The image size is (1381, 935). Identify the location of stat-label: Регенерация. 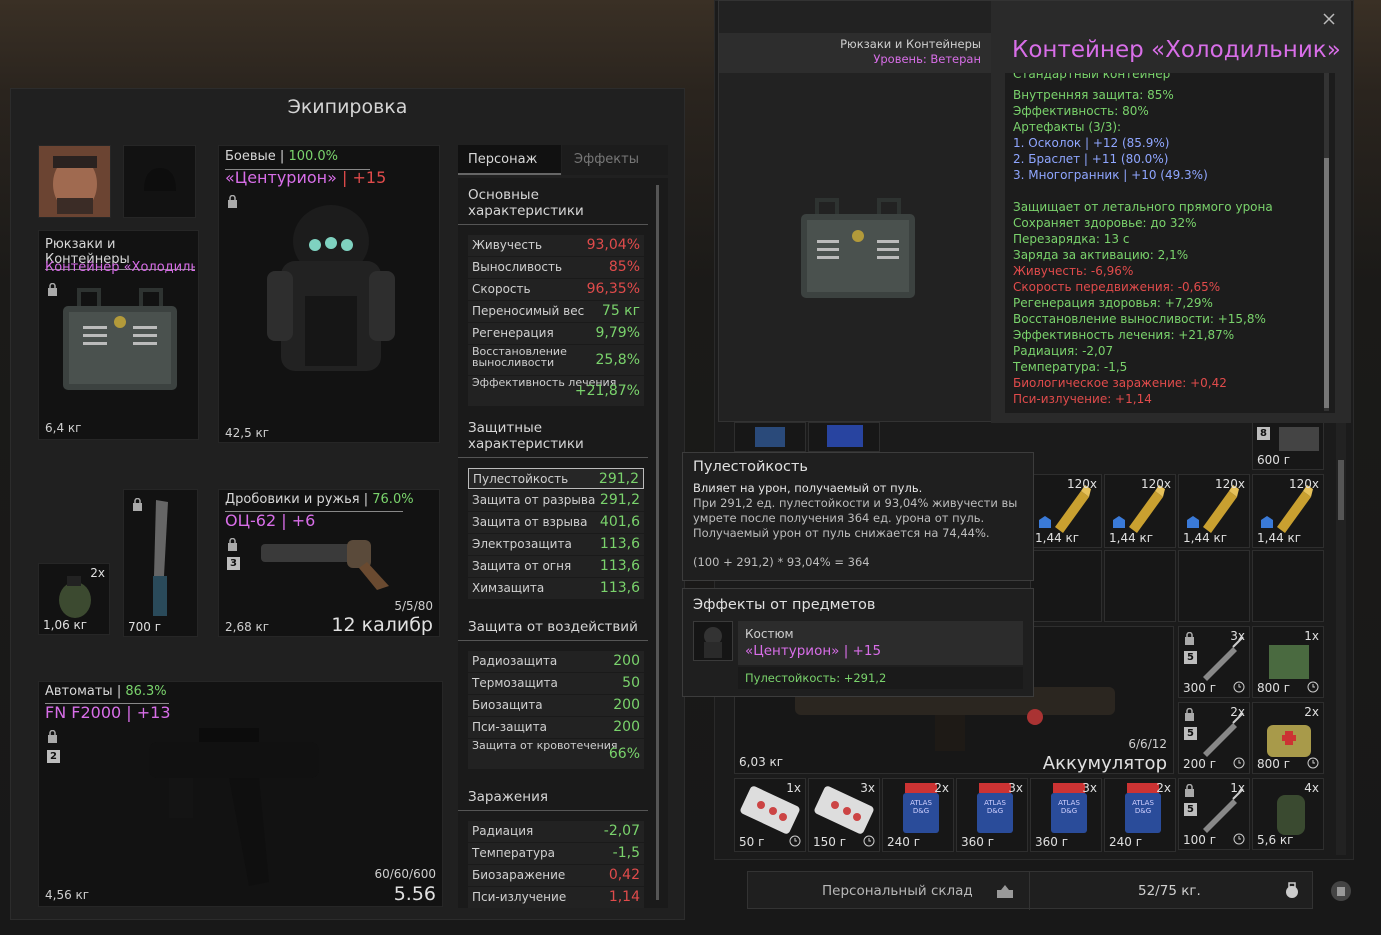
(513, 333).